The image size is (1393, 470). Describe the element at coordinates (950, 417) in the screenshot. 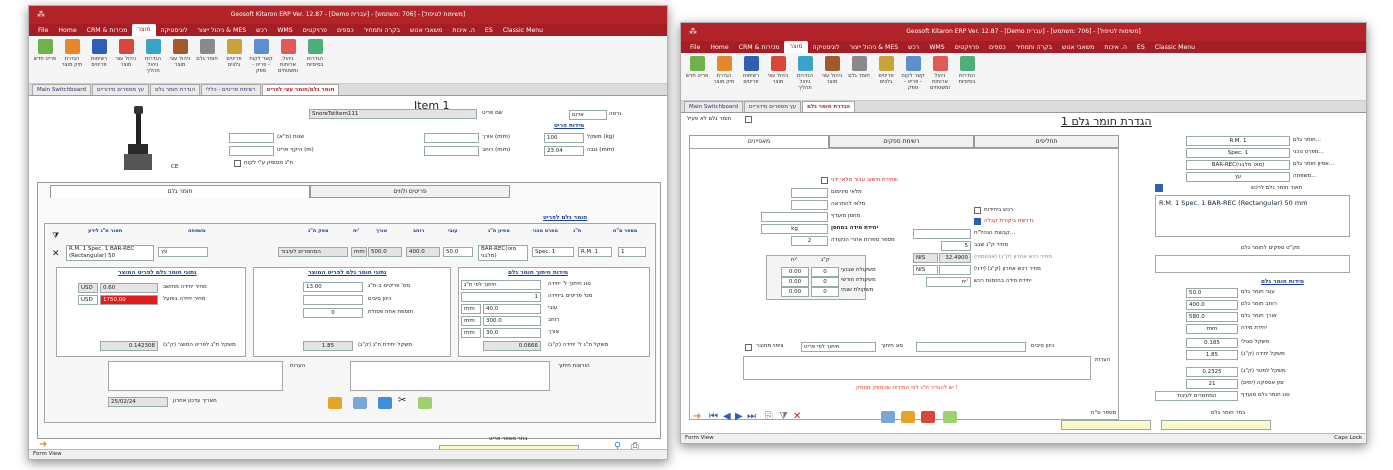

I see `stat-icon` at that location.